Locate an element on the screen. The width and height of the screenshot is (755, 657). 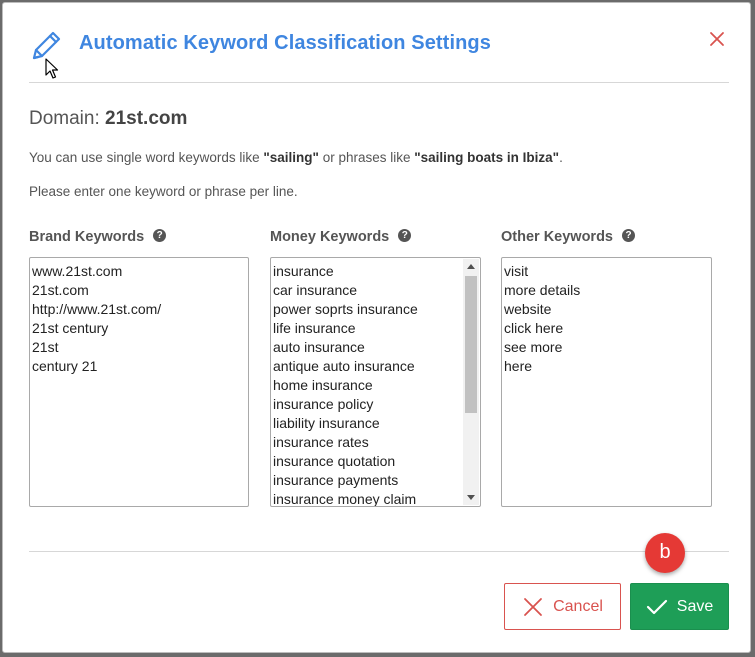
money-keywords-title: Money Keywords is located at coordinates (330, 237).